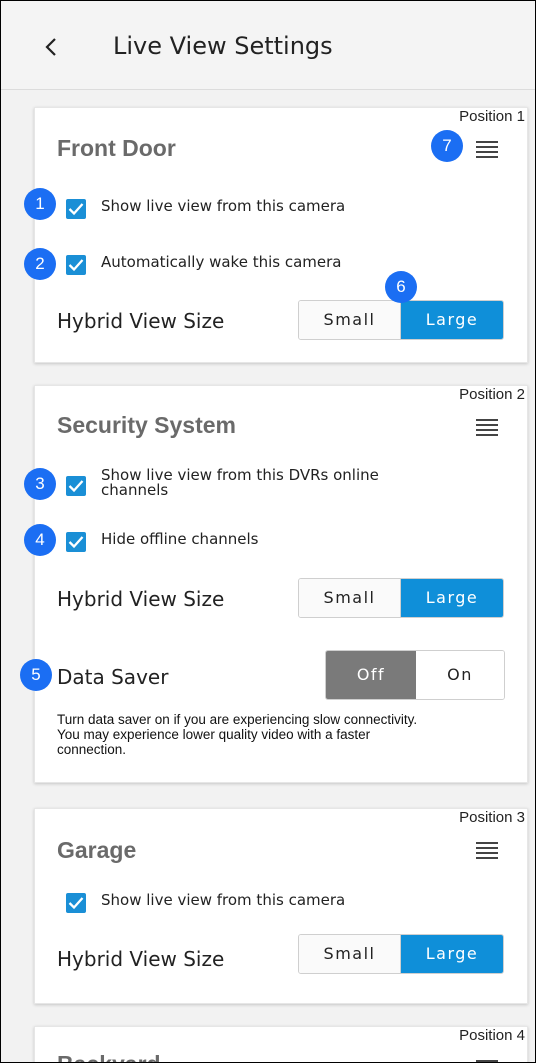 Image resolution: width=536 pixels, height=1063 pixels. I want to click on position-label: Position 1, so click(492, 116).